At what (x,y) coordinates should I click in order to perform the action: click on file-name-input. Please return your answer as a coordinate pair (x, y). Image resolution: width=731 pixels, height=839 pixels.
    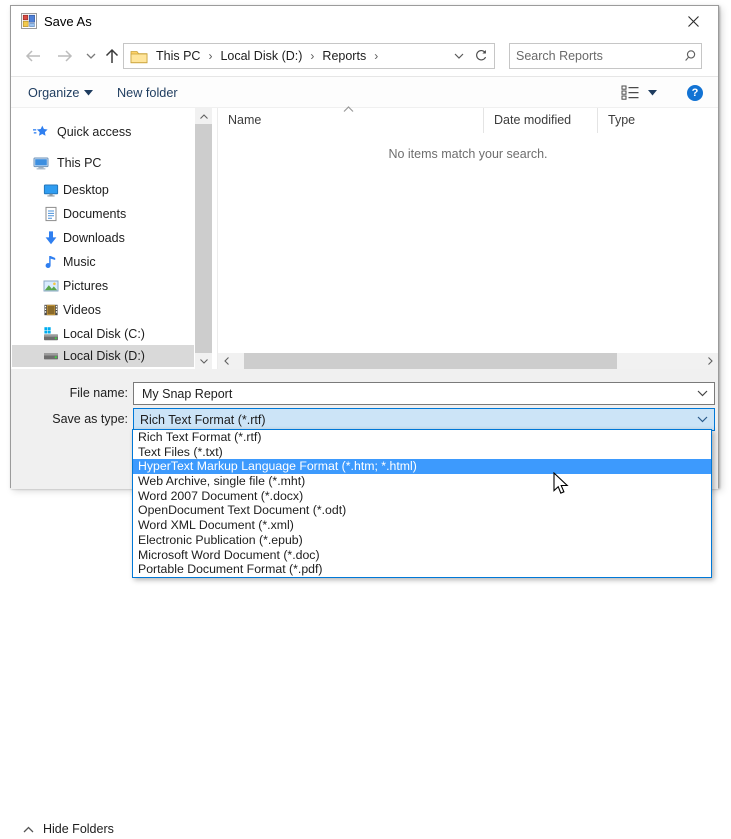
    Looking at the image, I should click on (418, 393).